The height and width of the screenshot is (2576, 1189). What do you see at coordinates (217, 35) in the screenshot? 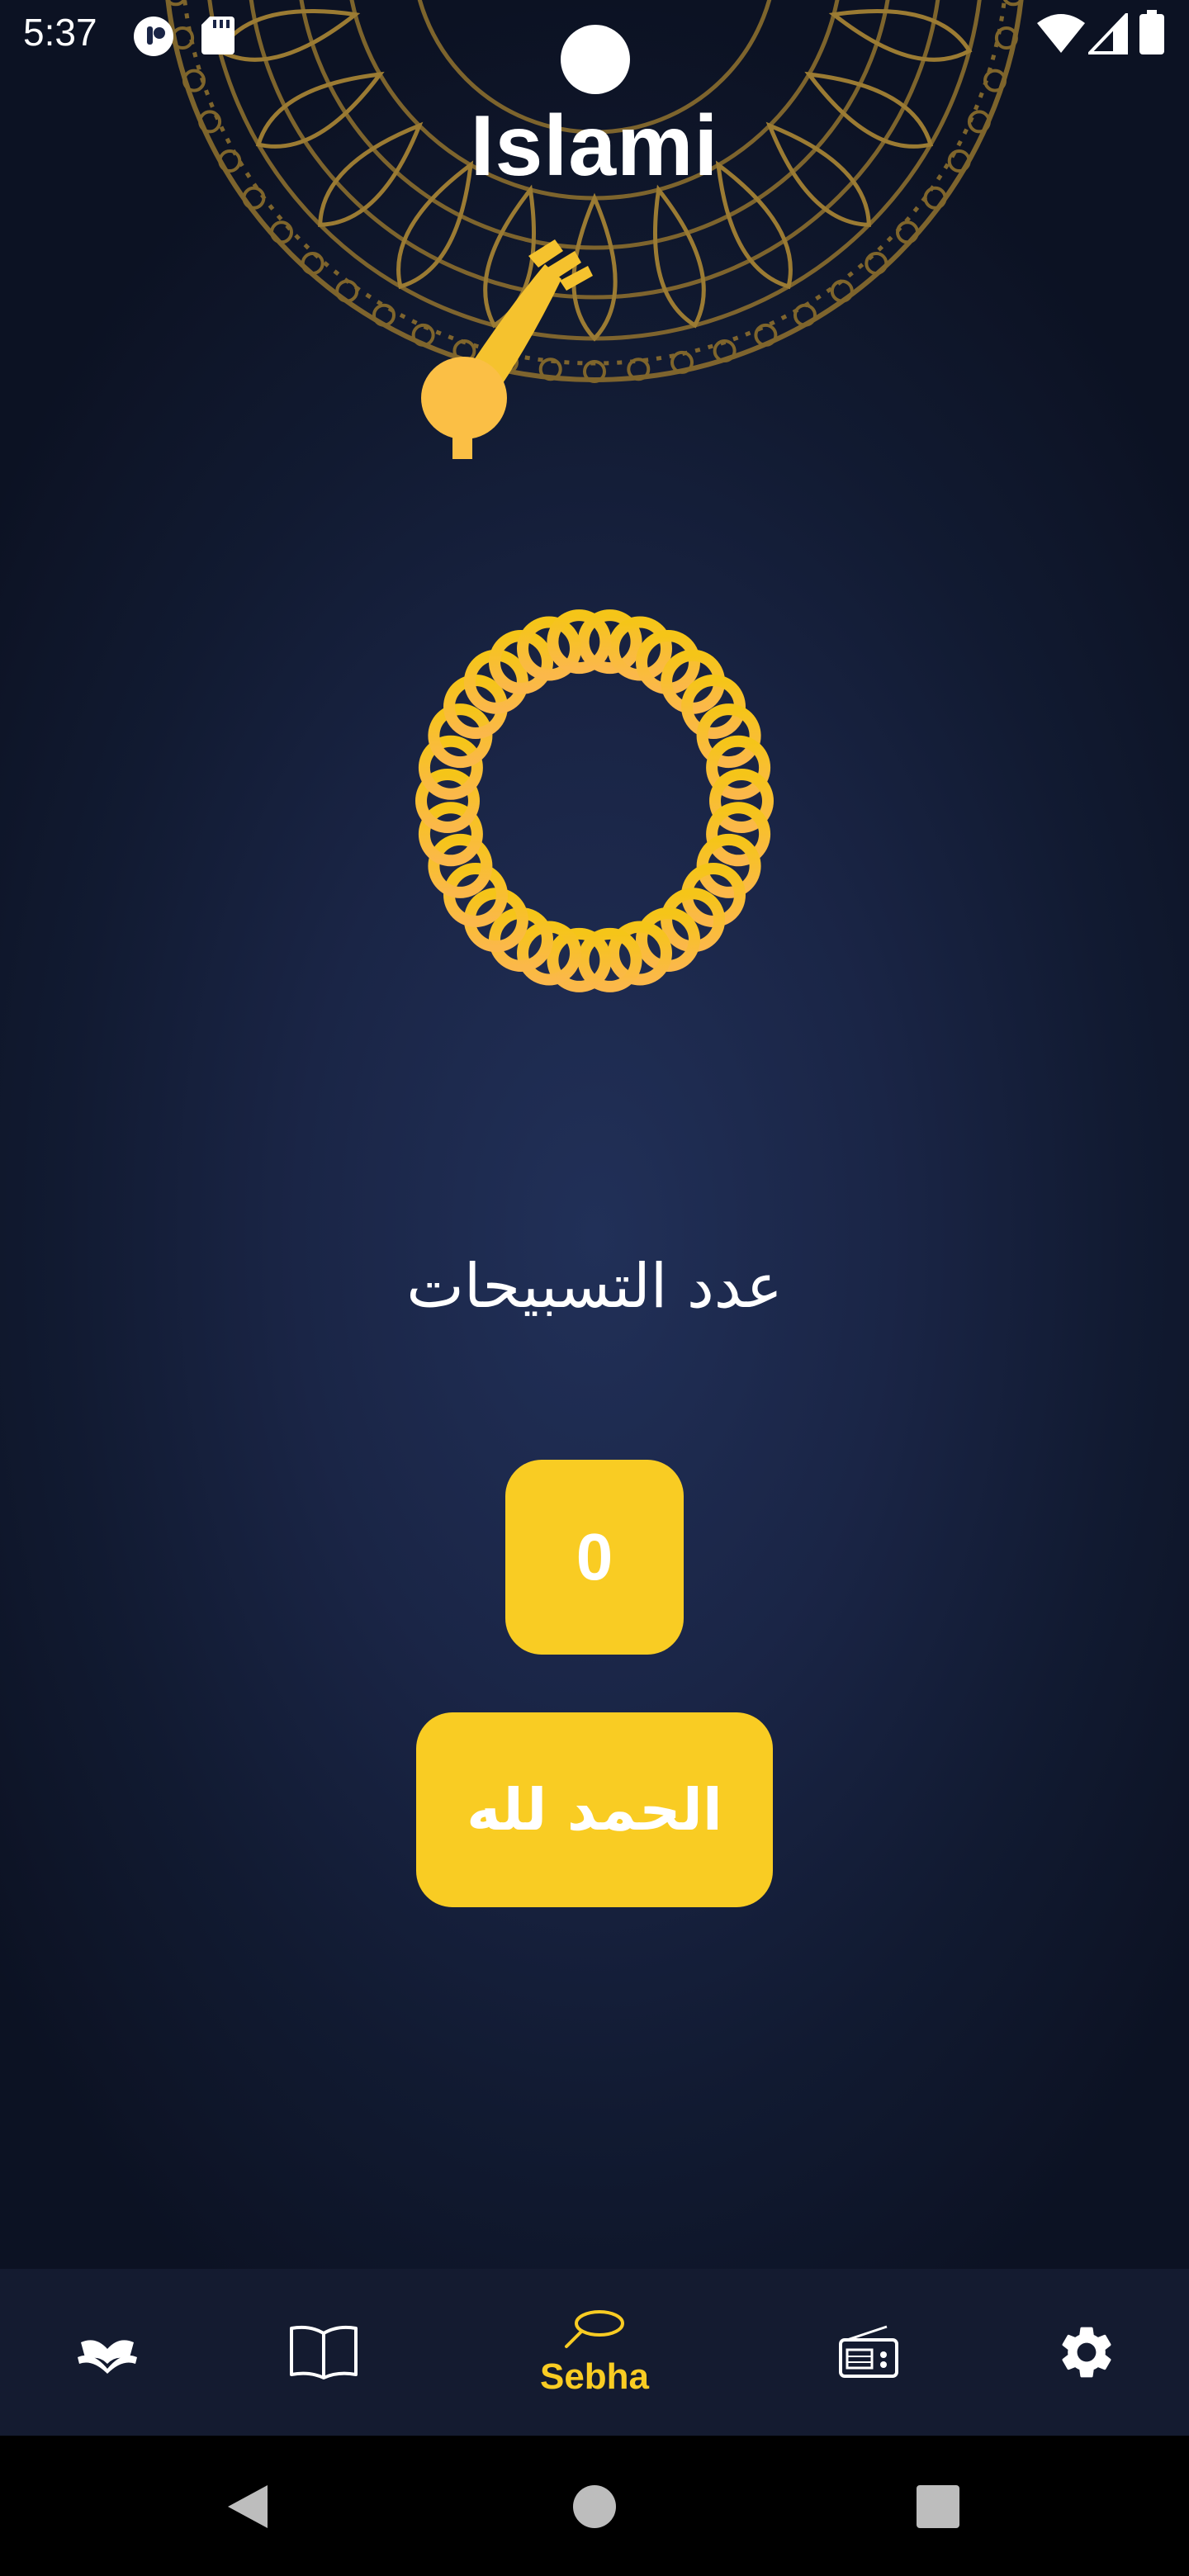
I see `sd-card-icon` at bounding box center [217, 35].